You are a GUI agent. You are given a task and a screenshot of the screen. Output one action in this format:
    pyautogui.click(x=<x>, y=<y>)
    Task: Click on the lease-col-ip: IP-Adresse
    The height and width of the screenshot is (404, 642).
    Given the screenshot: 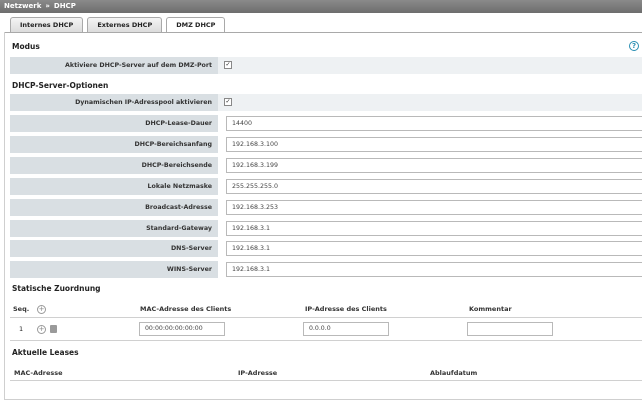 What is the action you would take?
    pyautogui.click(x=258, y=373)
    